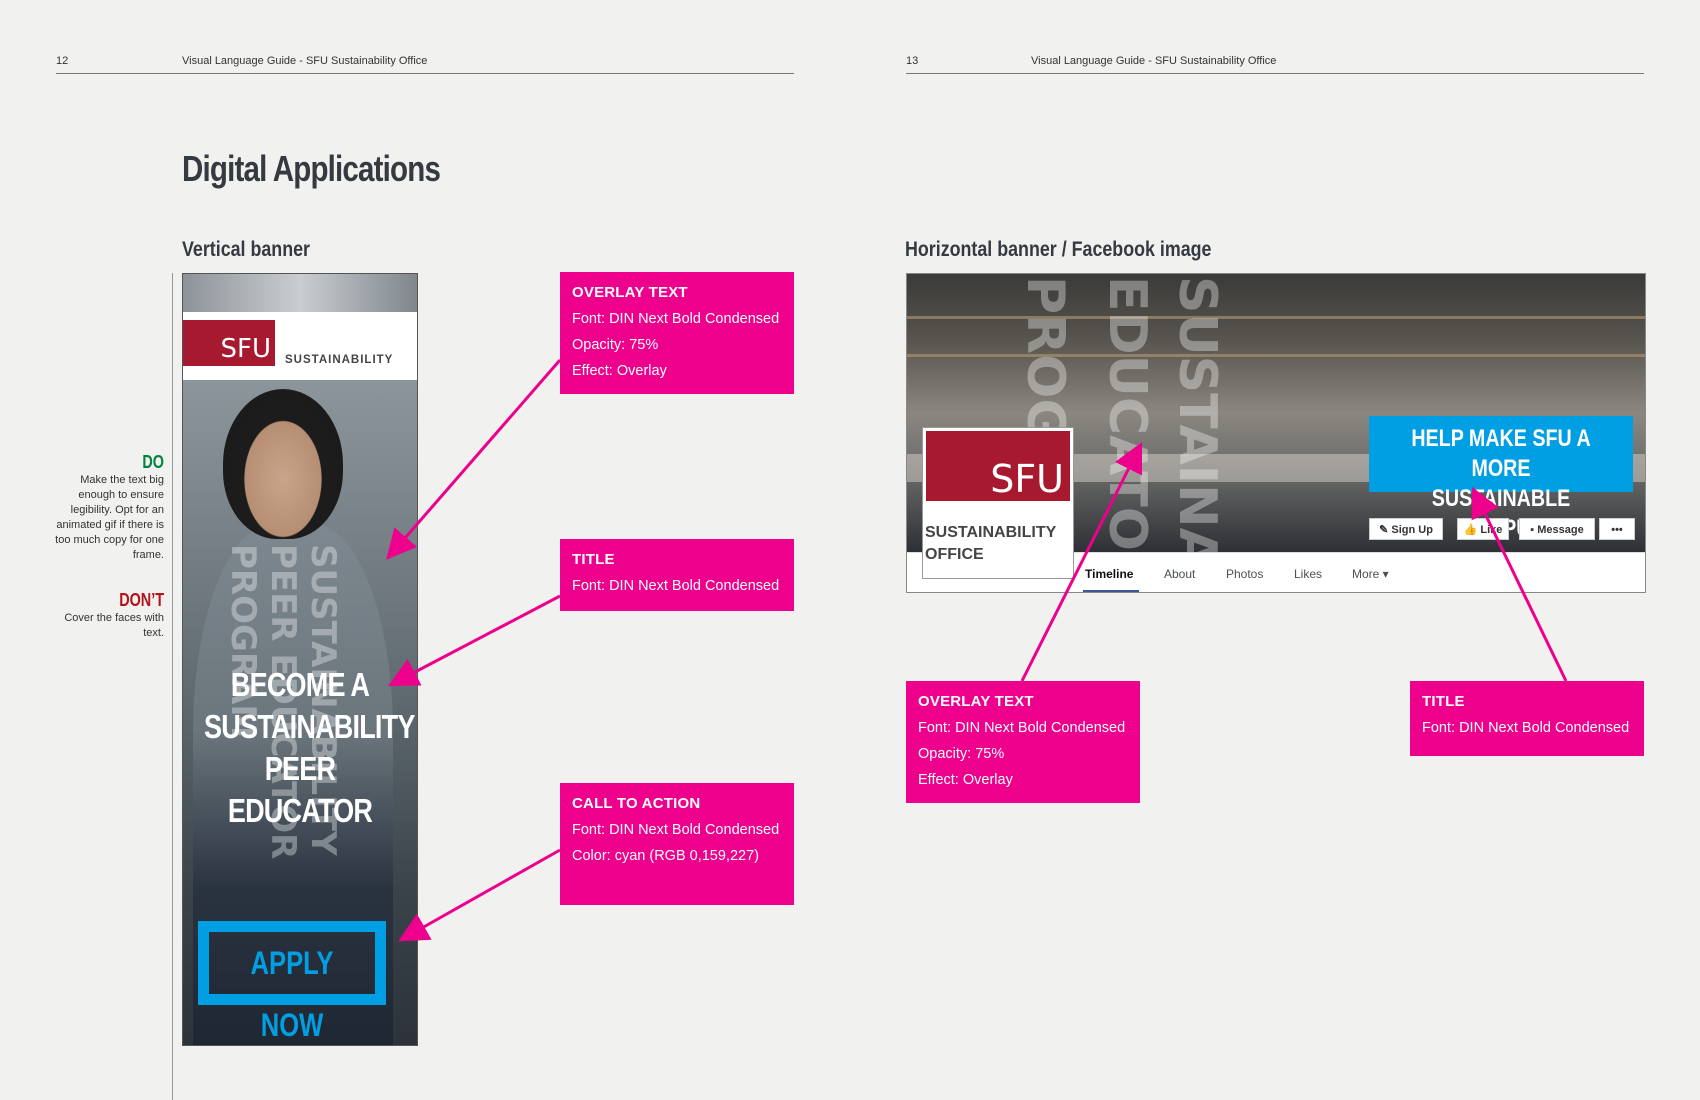  What do you see at coordinates (309, 748) in the screenshot?
I see `banner-title: BECOME A SUSTAINABILITY PEER EDUCATOR` at bounding box center [309, 748].